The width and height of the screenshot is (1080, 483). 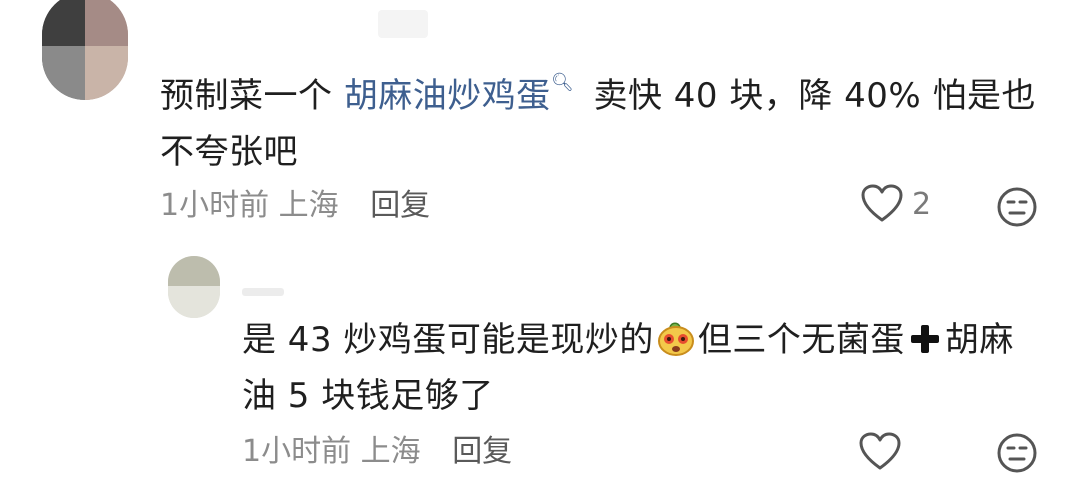 I want to click on plus-icon, so click(x=925, y=339).